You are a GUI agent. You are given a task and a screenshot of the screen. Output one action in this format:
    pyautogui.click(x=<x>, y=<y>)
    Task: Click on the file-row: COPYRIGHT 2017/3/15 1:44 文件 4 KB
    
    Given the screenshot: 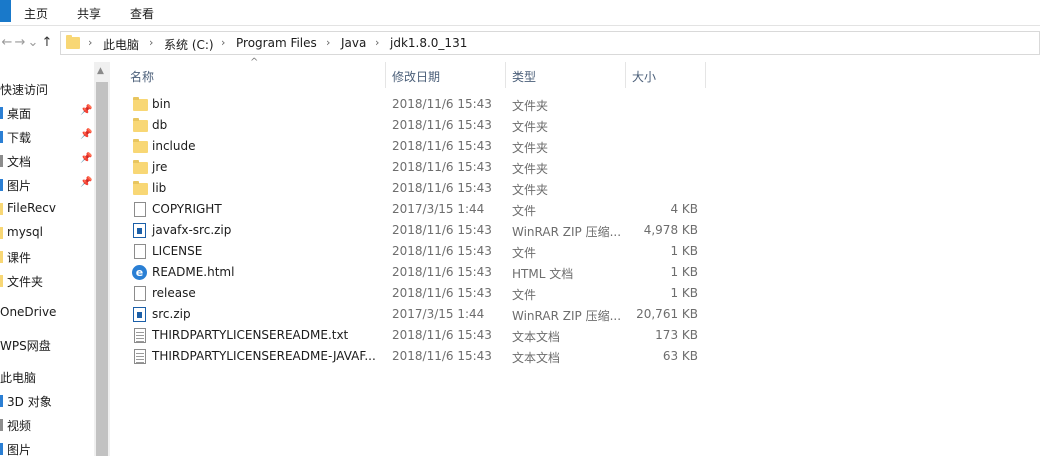 What is the action you would take?
    pyautogui.click(x=418, y=209)
    